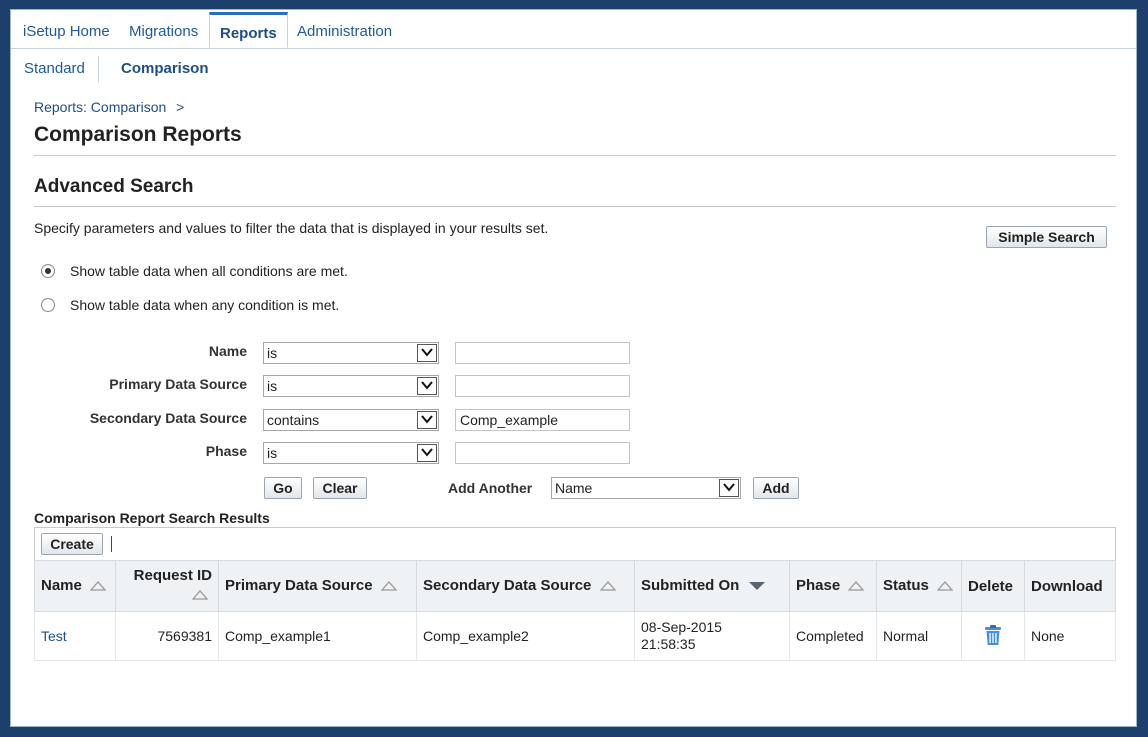 The image size is (1148, 737). What do you see at coordinates (54, 636) in the screenshot?
I see `report-name-link: Test` at bounding box center [54, 636].